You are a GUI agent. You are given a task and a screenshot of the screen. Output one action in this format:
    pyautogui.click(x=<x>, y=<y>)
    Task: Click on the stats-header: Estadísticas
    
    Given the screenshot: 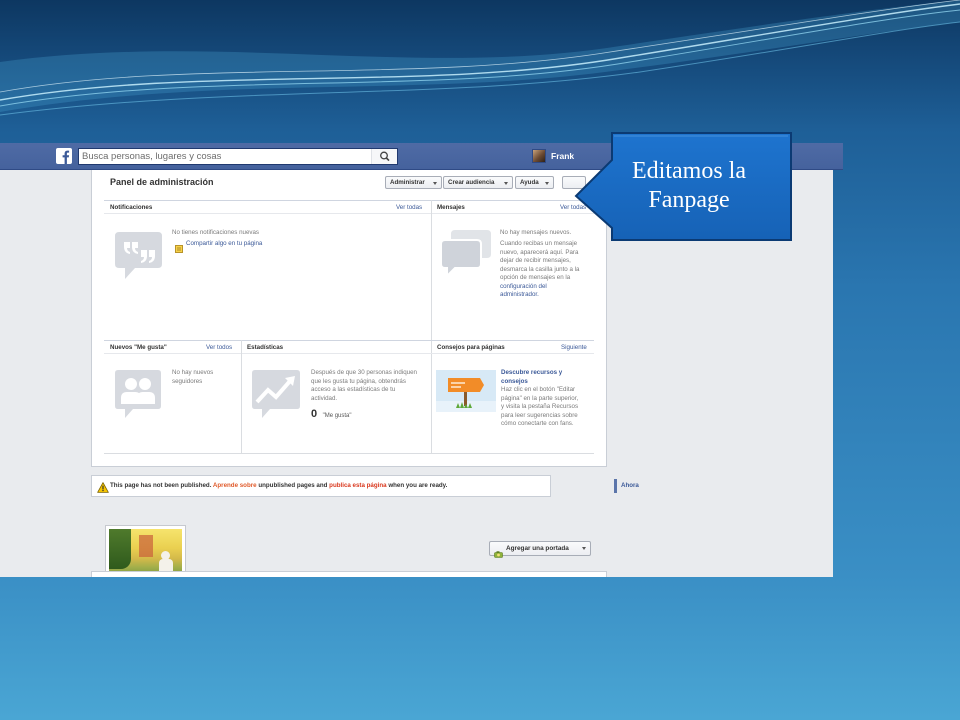 What is the action you would take?
    pyautogui.click(x=265, y=347)
    